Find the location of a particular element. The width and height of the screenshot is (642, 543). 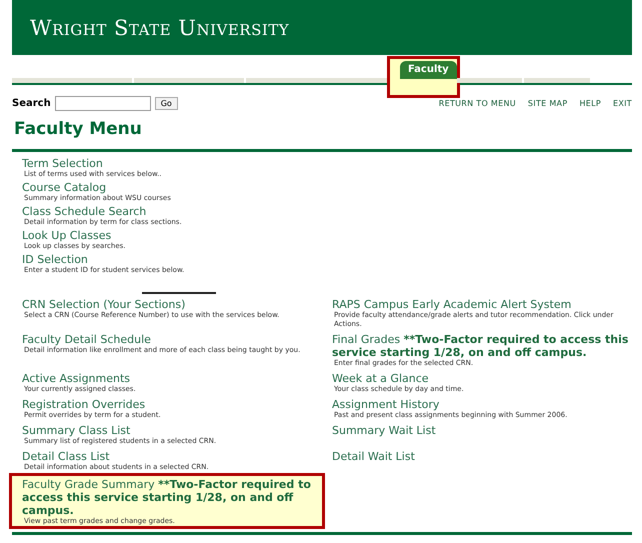

search-field is located at coordinates (102, 103).